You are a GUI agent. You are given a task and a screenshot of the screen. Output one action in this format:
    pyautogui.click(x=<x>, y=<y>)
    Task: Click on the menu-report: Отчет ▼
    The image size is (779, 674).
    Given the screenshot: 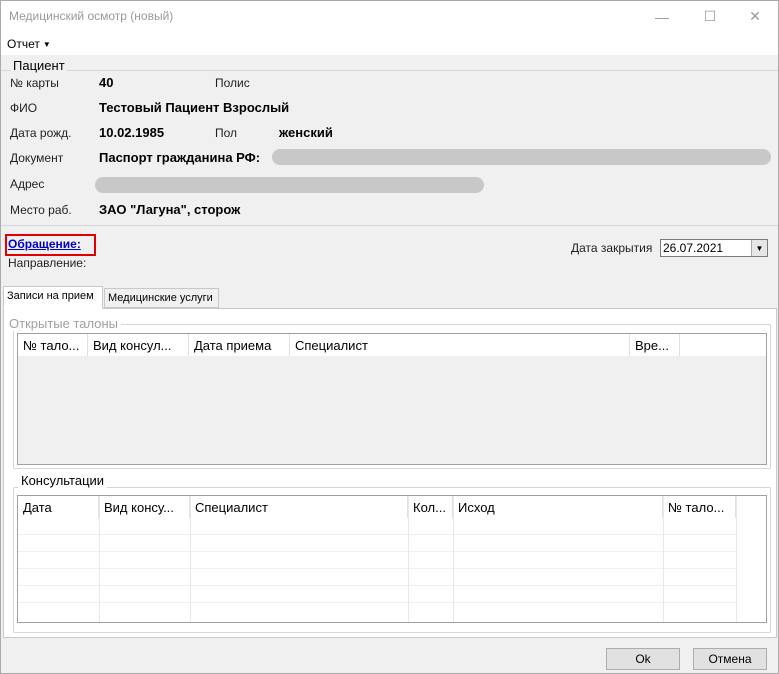 What is the action you would take?
    pyautogui.click(x=29, y=44)
    